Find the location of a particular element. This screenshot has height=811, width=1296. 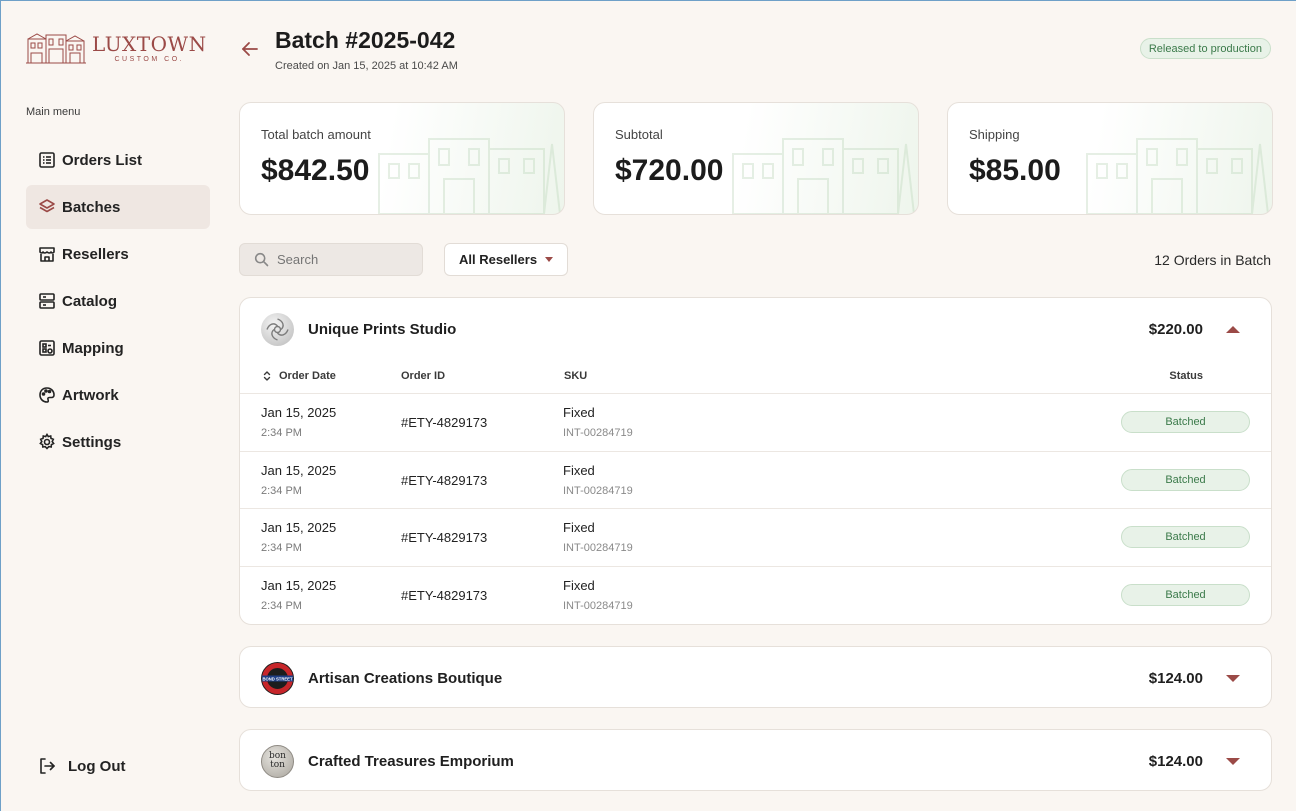

reseller-avatar-text: BOND STREET is located at coordinates (277, 678).